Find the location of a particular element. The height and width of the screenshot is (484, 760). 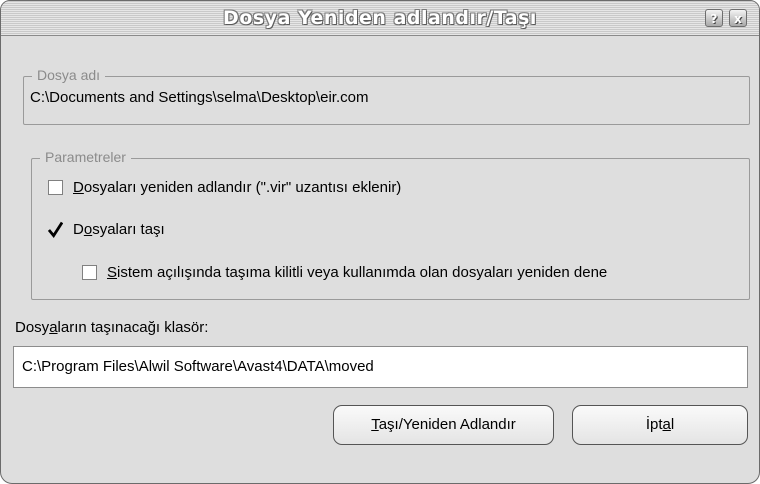

checkmark-icon is located at coordinates (55, 229).